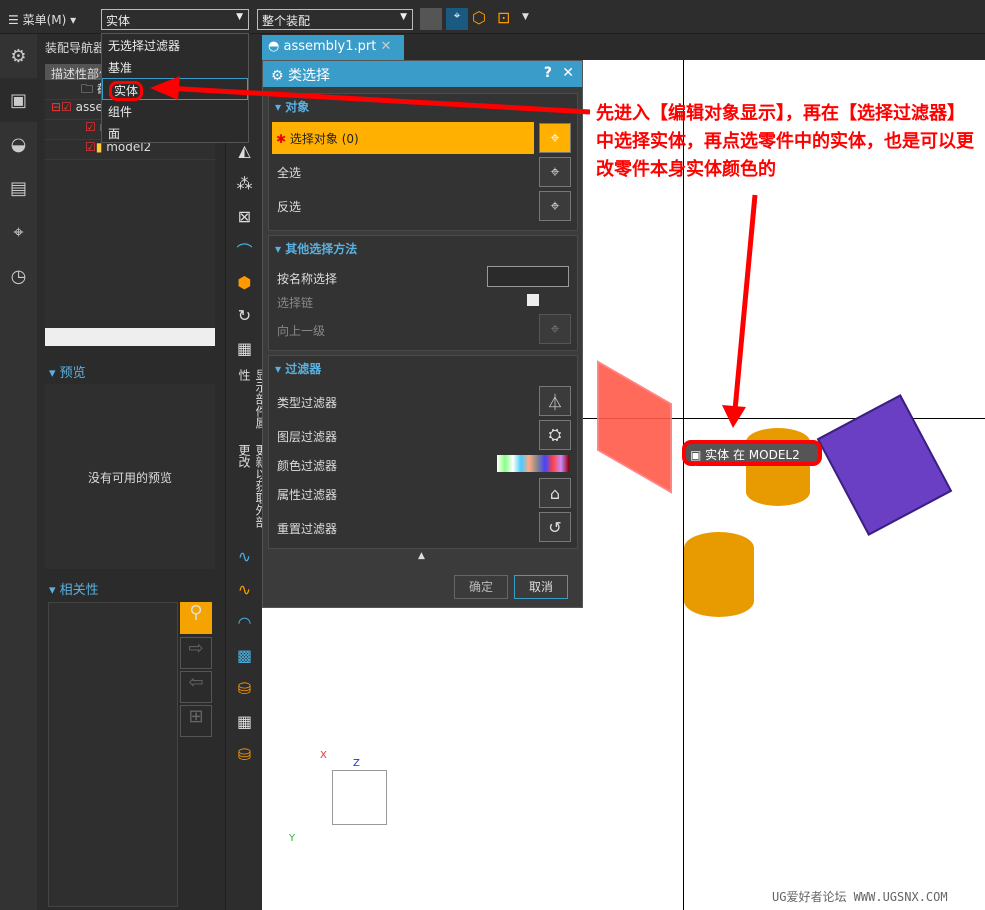  Describe the element at coordinates (377, 100) in the screenshot. I see `arrow-to-solid-option` at that location.